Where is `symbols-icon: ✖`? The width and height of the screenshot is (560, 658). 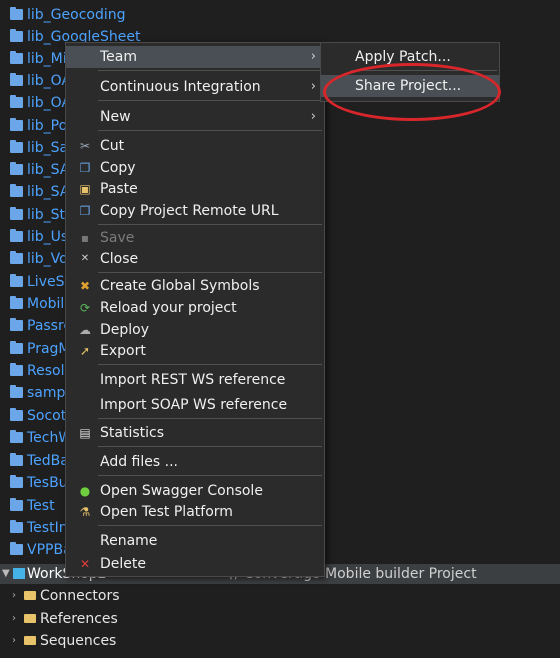 symbols-icon: ✖ is located at coordinates (85, 286).